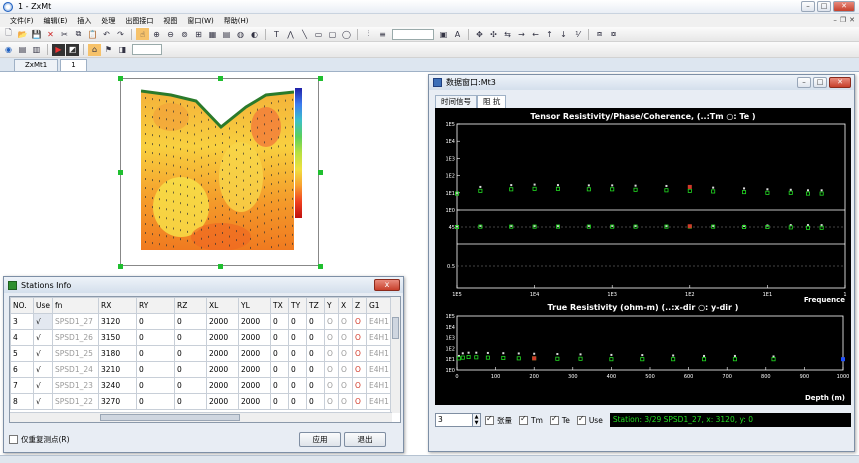 This screenshot has width=859, height=463. Describe the element at coordinates (589, 419) in the screenshot. I see `use-toggle: Use` at that location.